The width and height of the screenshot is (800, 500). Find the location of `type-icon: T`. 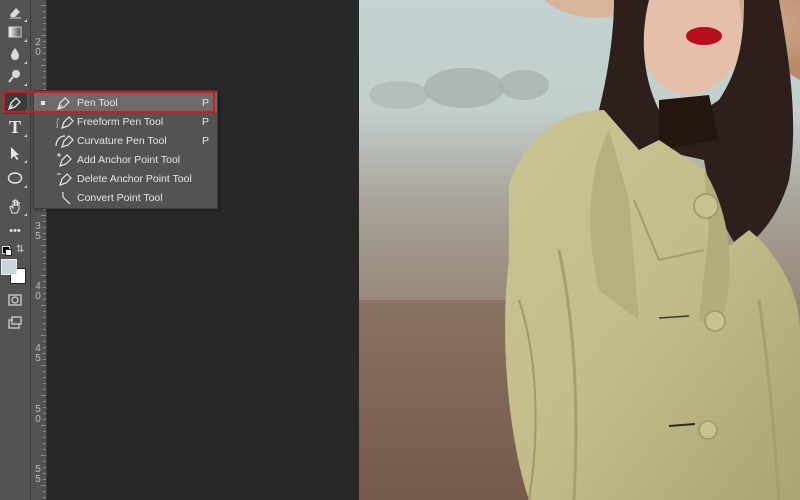

type-icon: T is located at coordinates (14, 126).